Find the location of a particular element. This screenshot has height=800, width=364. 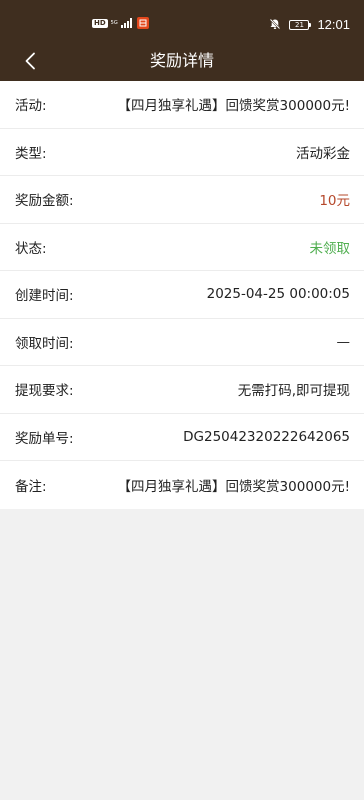

created-time-label: 创建时间: is located at coordinates (44, 296).